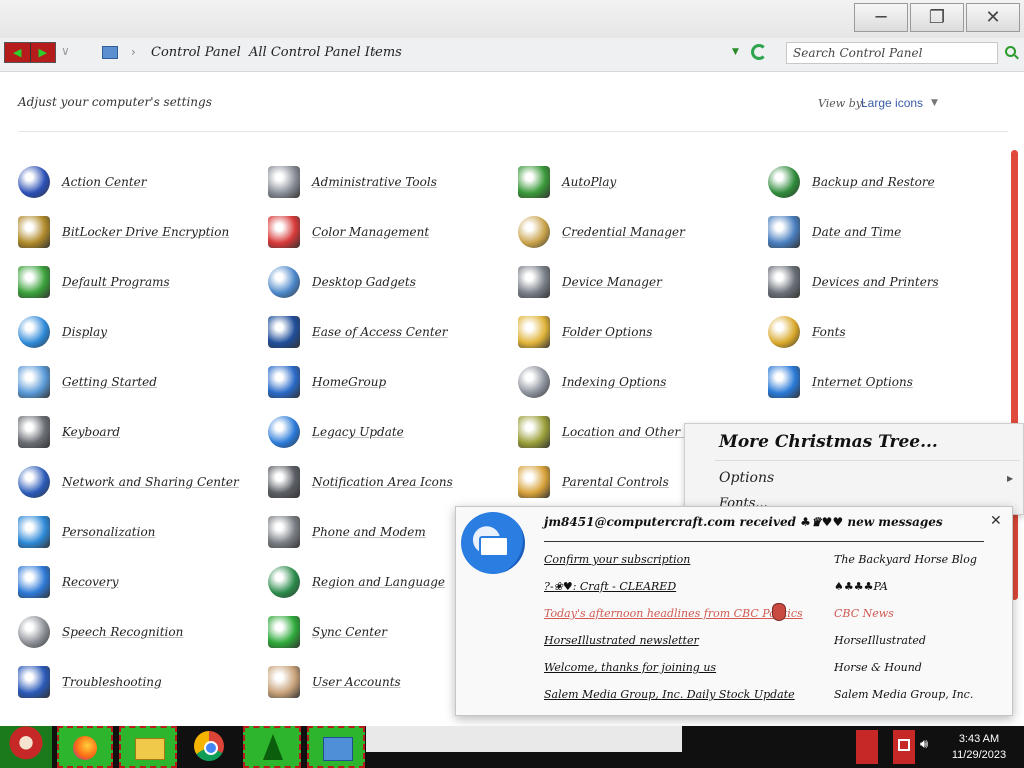 The width and height of the screenshot is (1024, 768). I want to click on chrome-icon, so click(211, 747).